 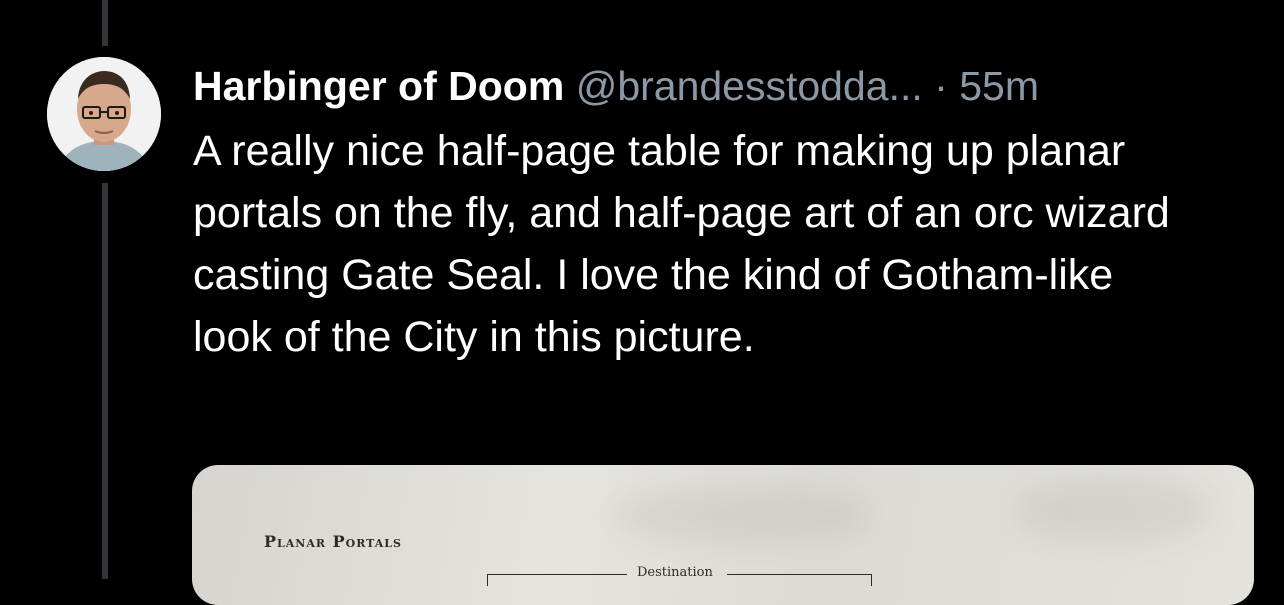 I want to click on thread-connector-bottom, so click(x=105, y=381).